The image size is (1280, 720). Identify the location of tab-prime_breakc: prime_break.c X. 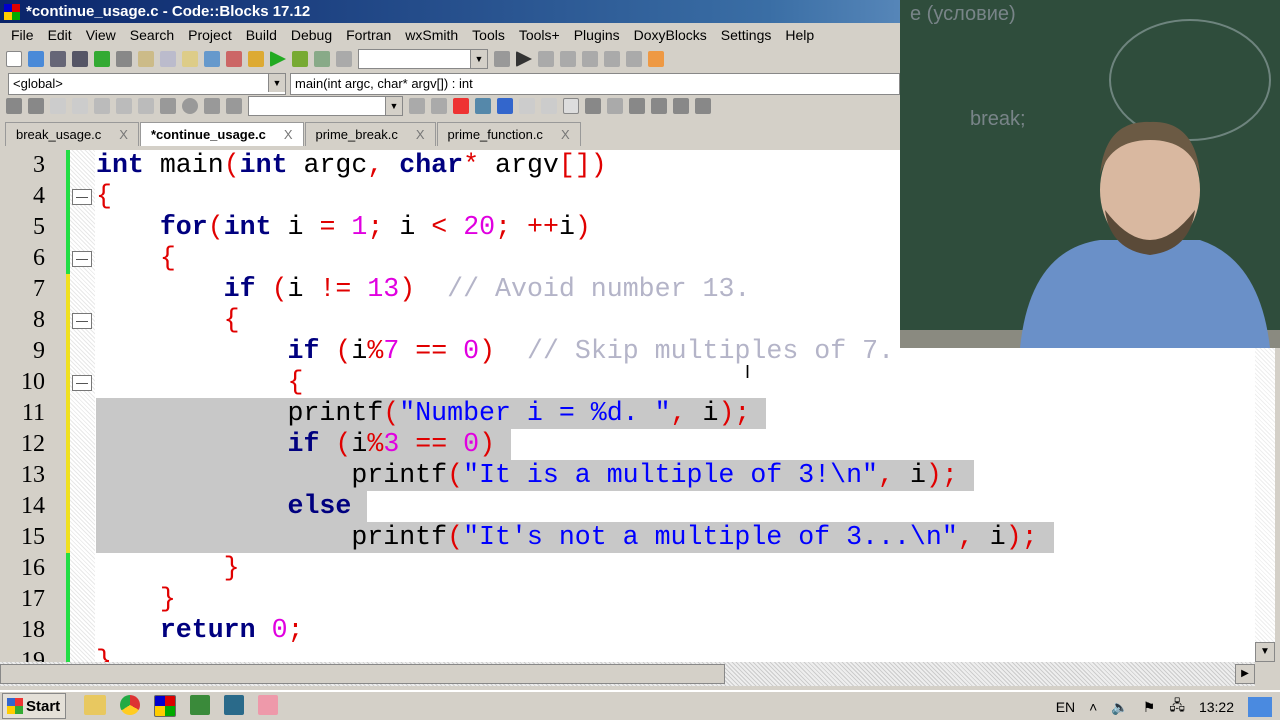
(370, 134).